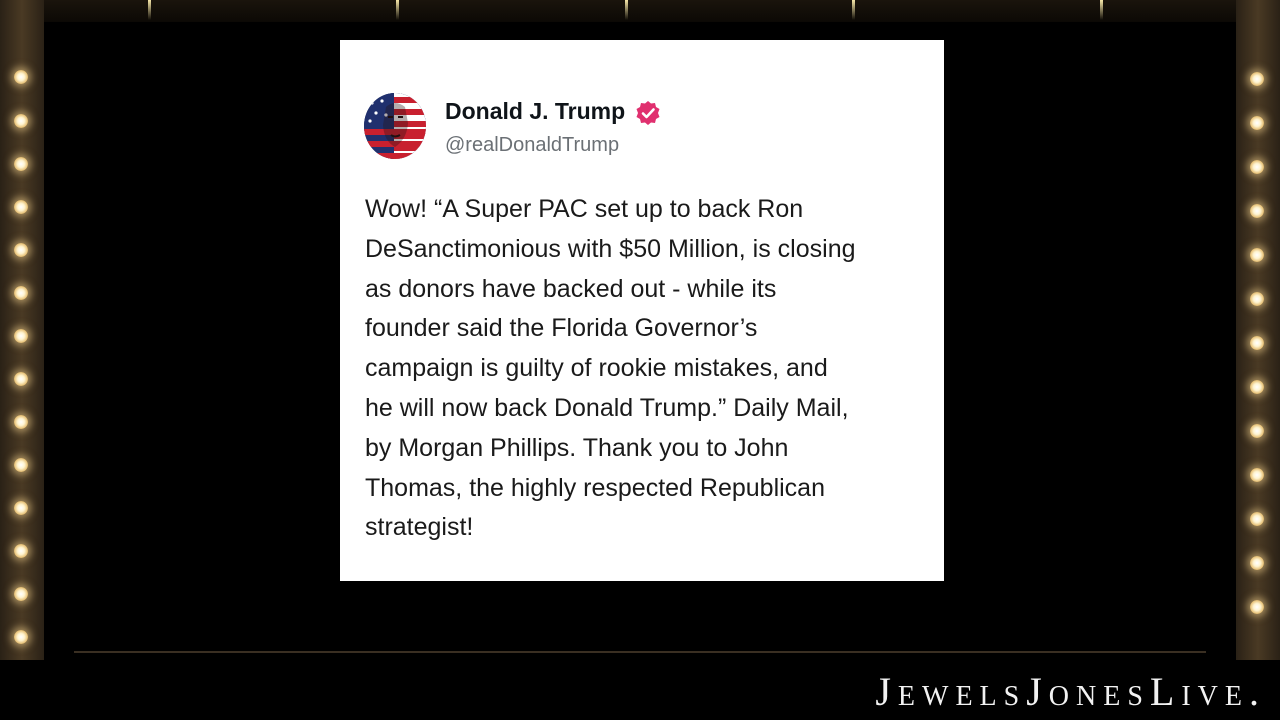  What do you see at coordinates (640, 11) in the screenshot?
I see `marquee-top-border` at bounding box center [640, 11].